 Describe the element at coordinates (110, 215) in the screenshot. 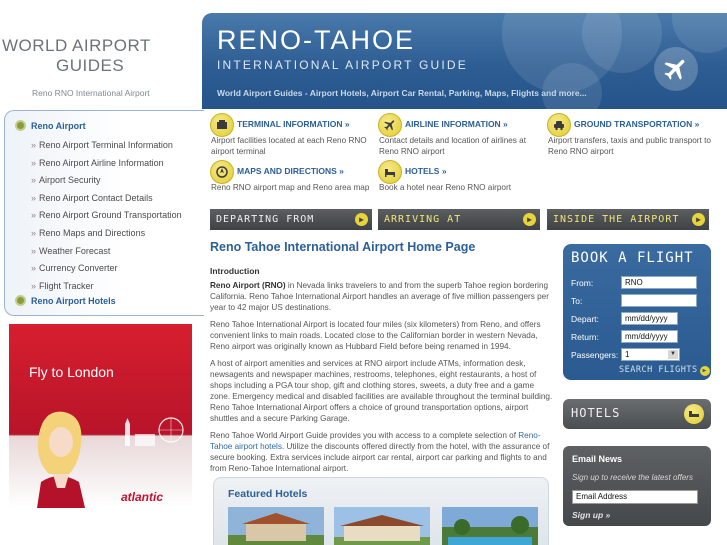

I see `nav-item-label: Reno Airport Ground Transportation` at that location.